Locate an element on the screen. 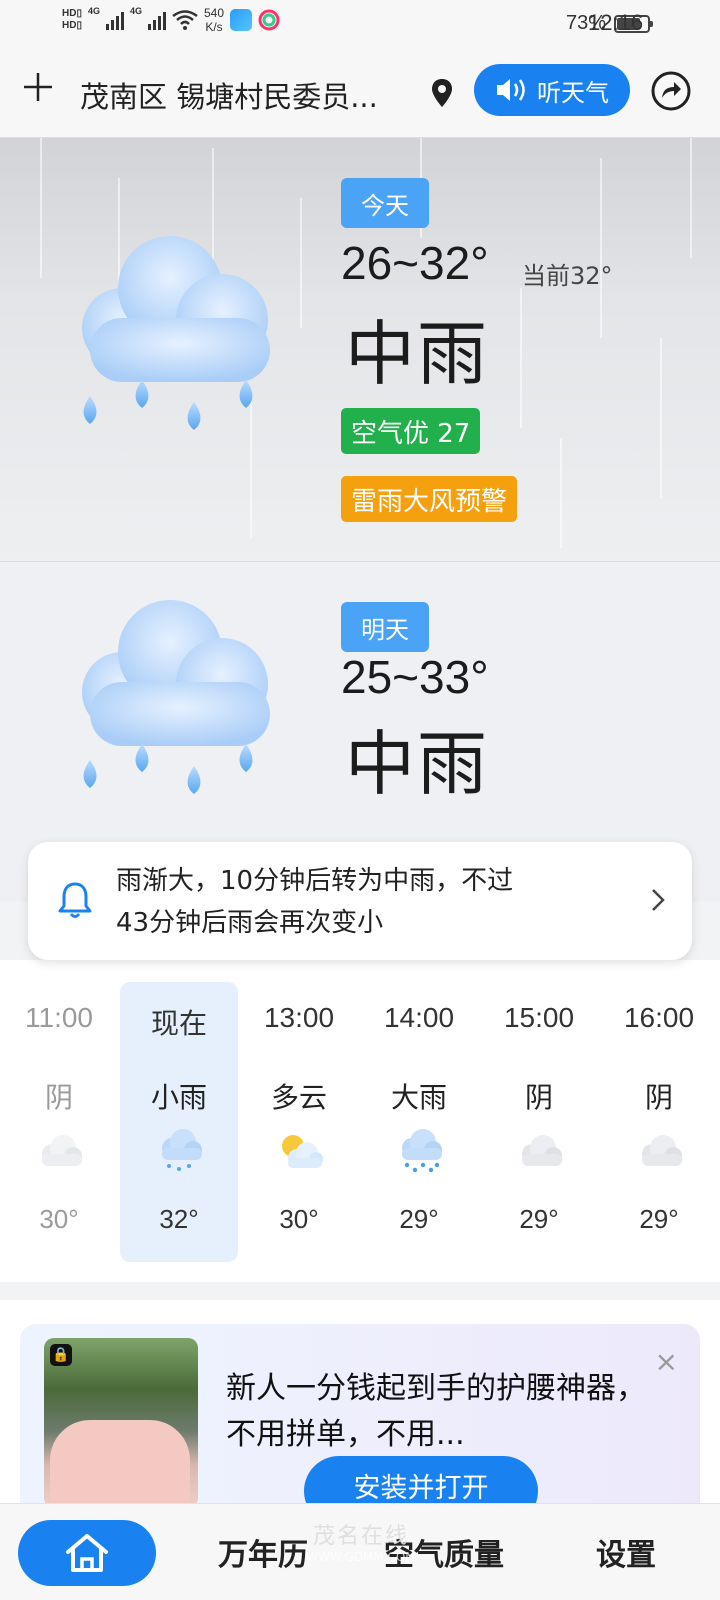  network-type-2: 4G is located at coordinates (135, 11).